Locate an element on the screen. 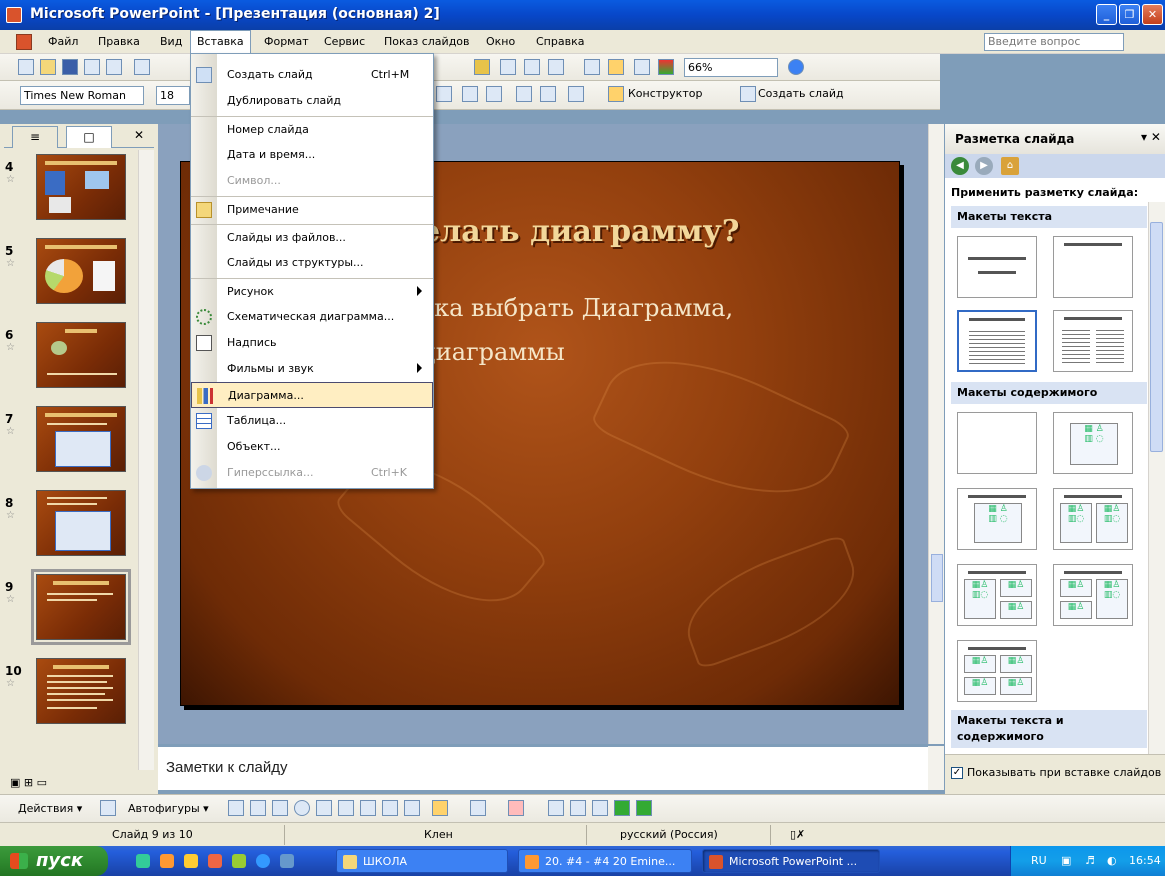 This screenshot has height=876, width=1165. menu-file: Файл is located at coordinates (63, 42).